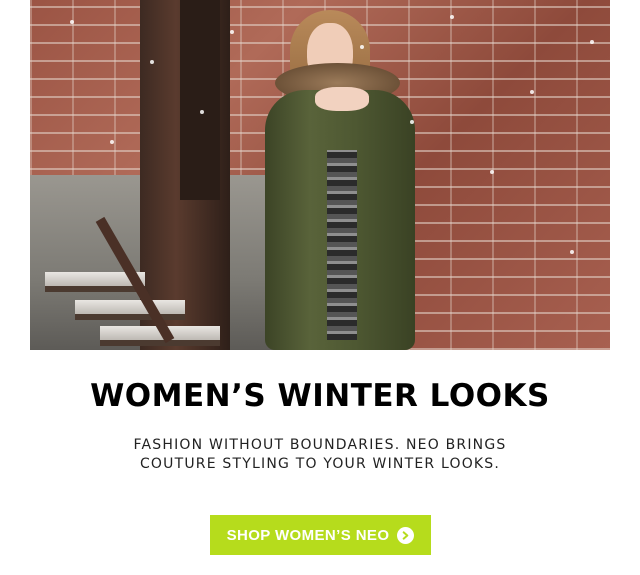 The width and height of the screenshot is (640, 575). Describe the element at coordinates (200, 100) in the screenshot. I see `doorway` at that location.